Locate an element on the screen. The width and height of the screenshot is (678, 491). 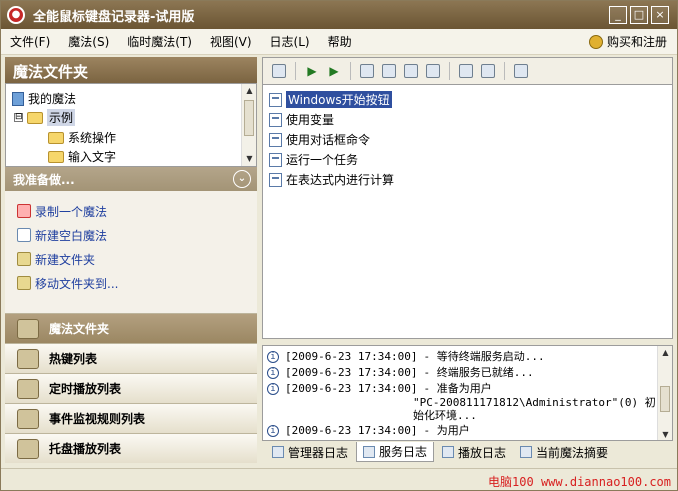
nav-event-rules: 事件监视规则列表 is located at coordinates (131, 418).